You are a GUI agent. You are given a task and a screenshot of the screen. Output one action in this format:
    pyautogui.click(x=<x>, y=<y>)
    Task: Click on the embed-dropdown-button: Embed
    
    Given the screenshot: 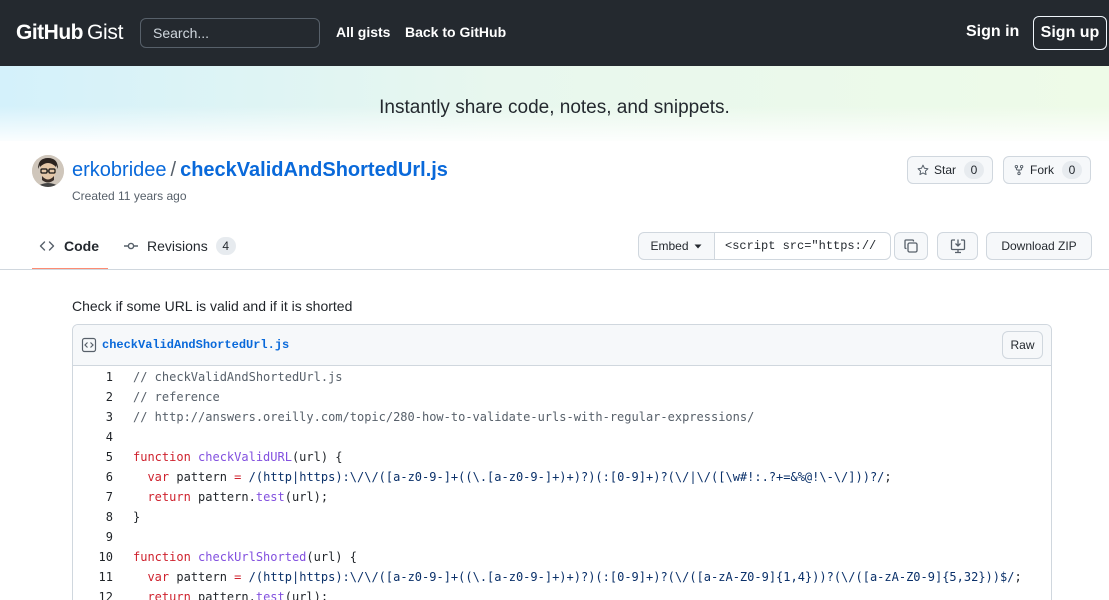 What is the action you would take?
    pyautogui.click(x=676, y=246)
    